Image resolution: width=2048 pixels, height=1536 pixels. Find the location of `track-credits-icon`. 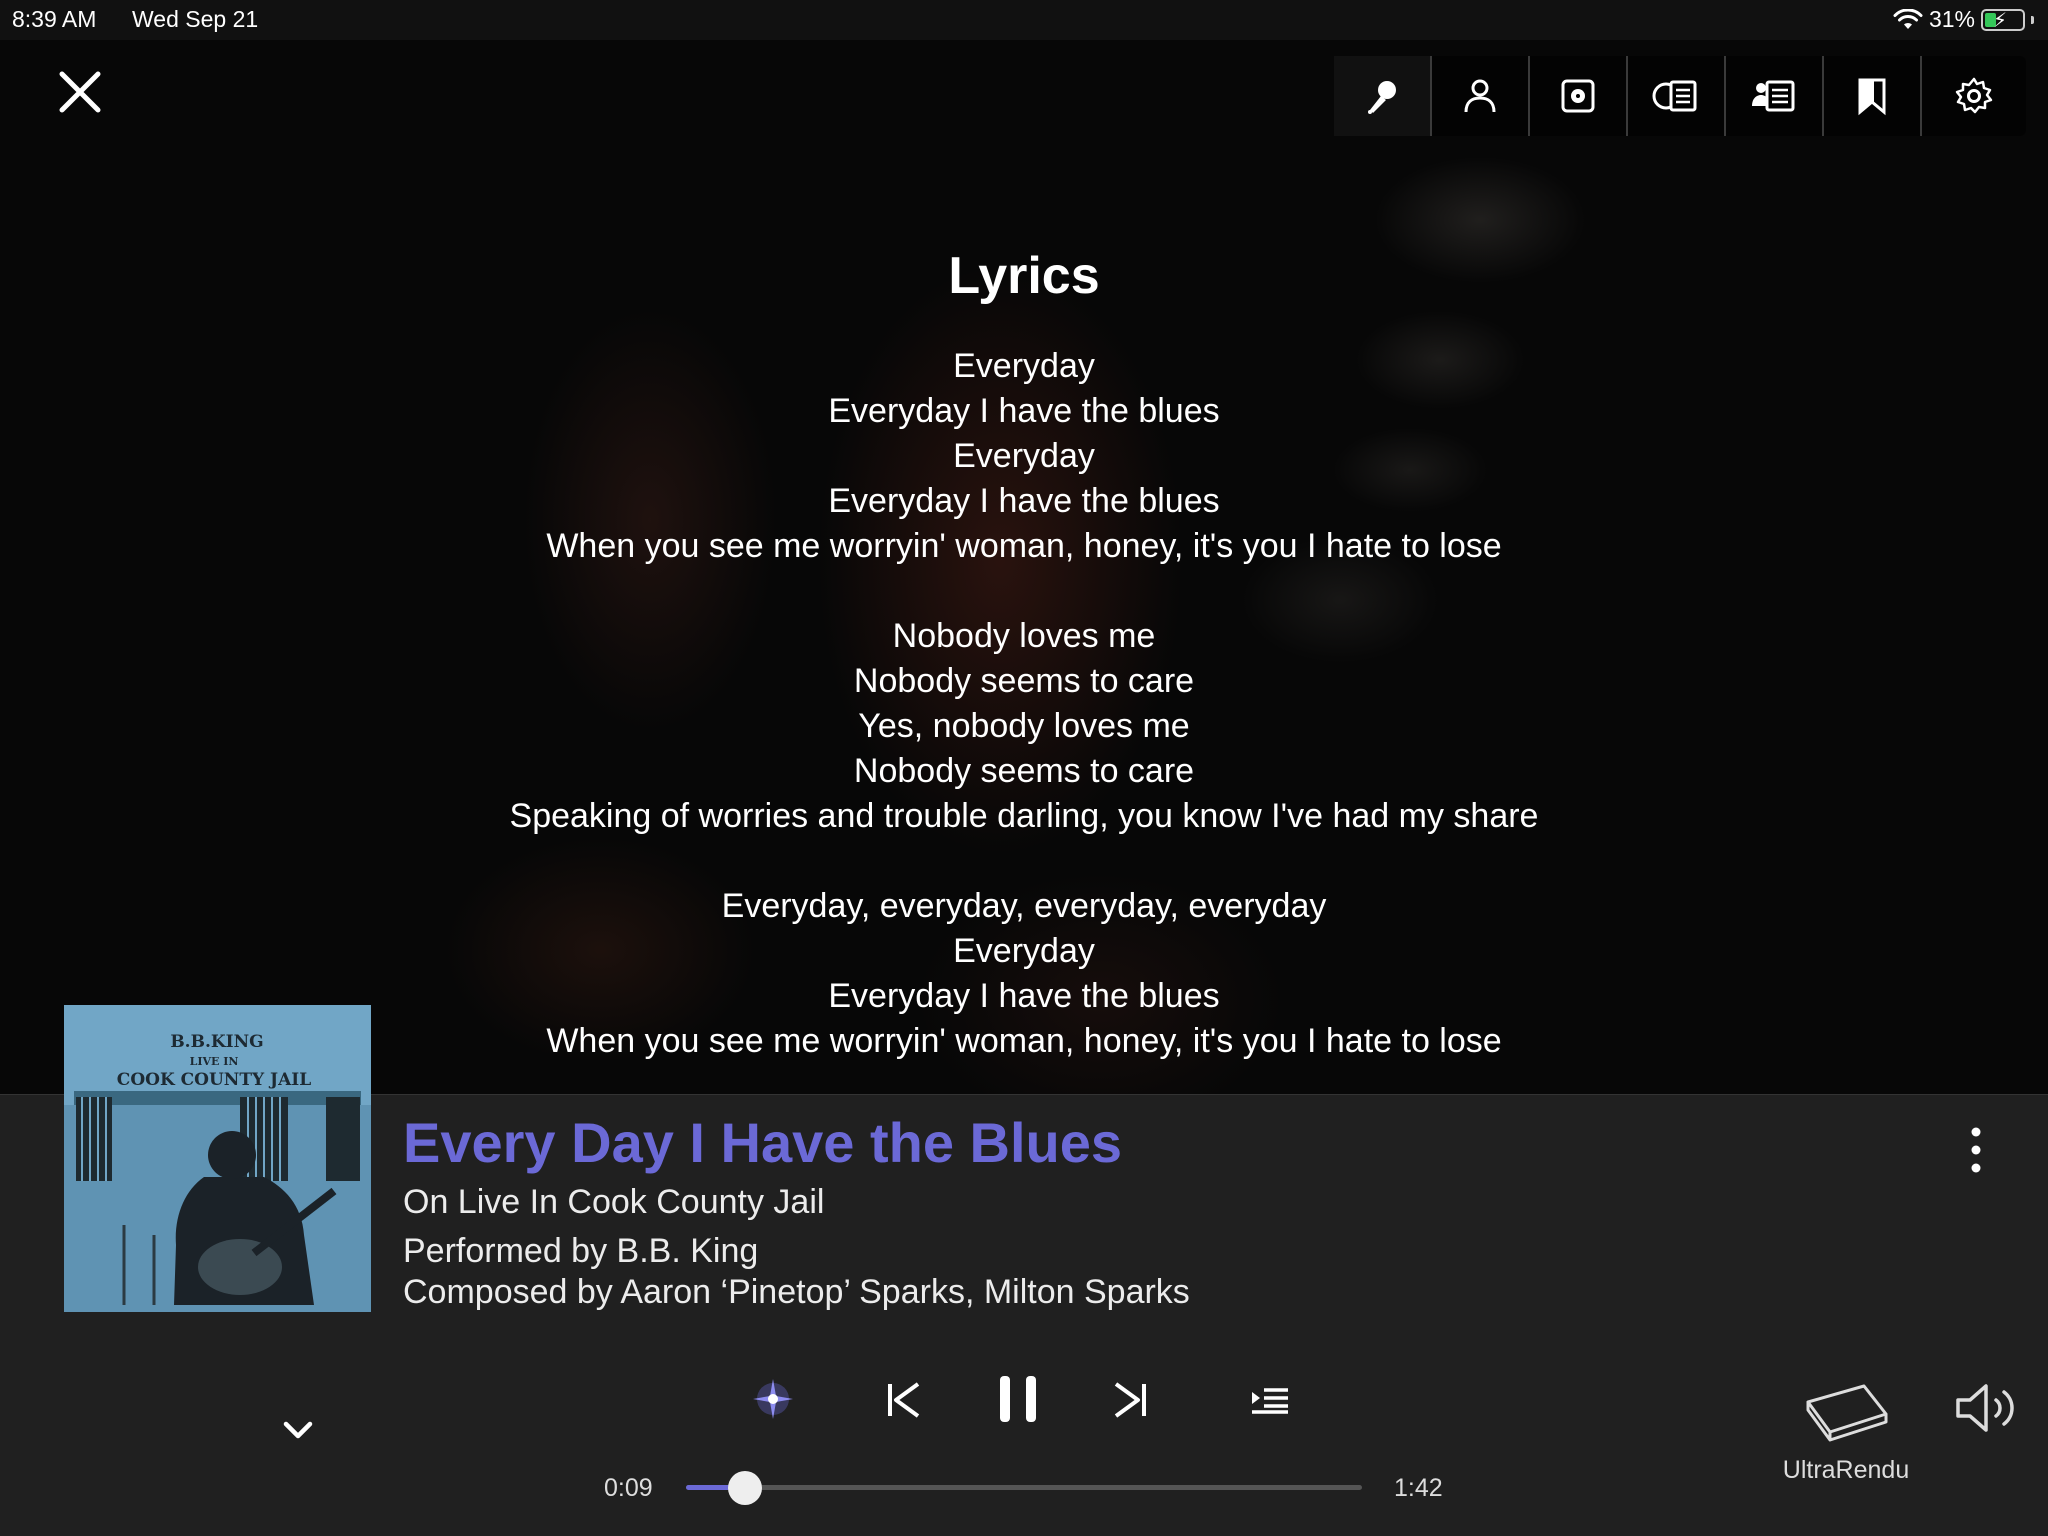

track-credits-icon is located at coordinates (1773, 96).